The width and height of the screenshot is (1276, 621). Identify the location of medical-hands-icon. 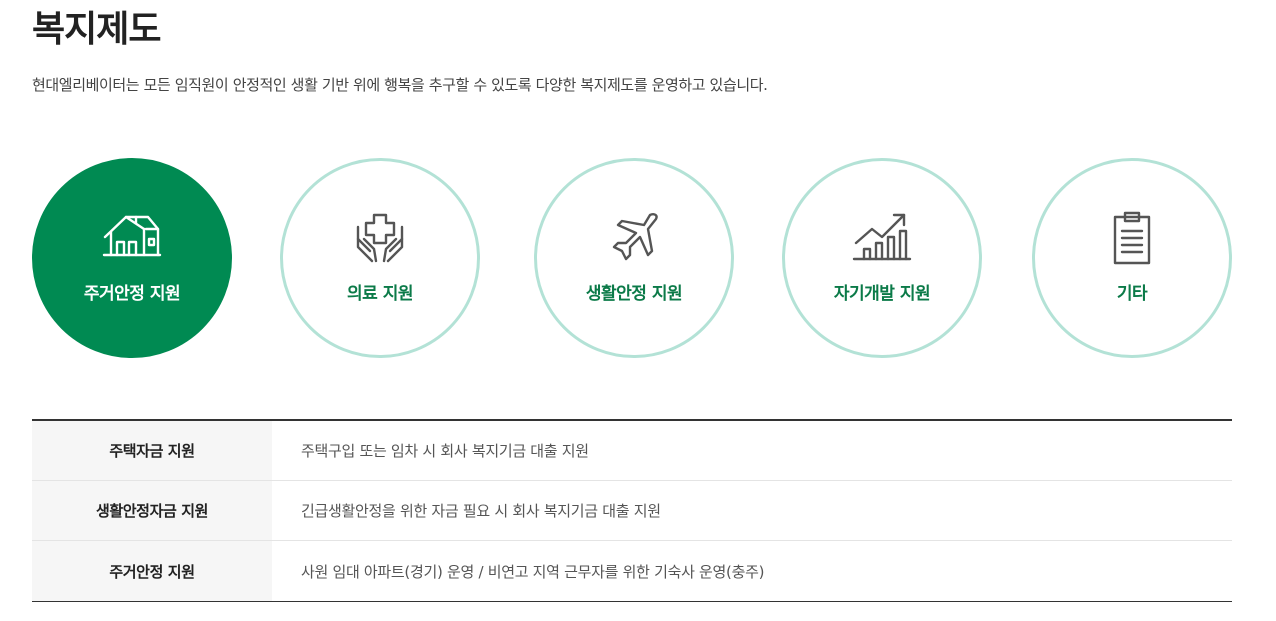
(380, 237).